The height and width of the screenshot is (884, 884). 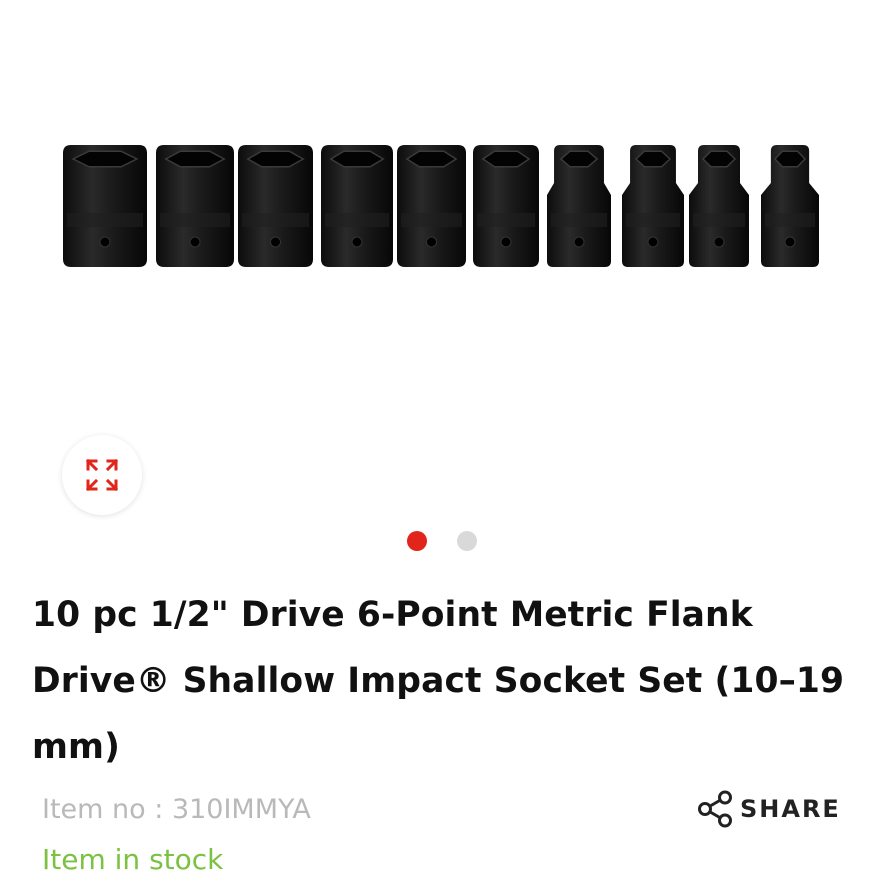 I want to click on share-icon, so click(x=715, y=809).